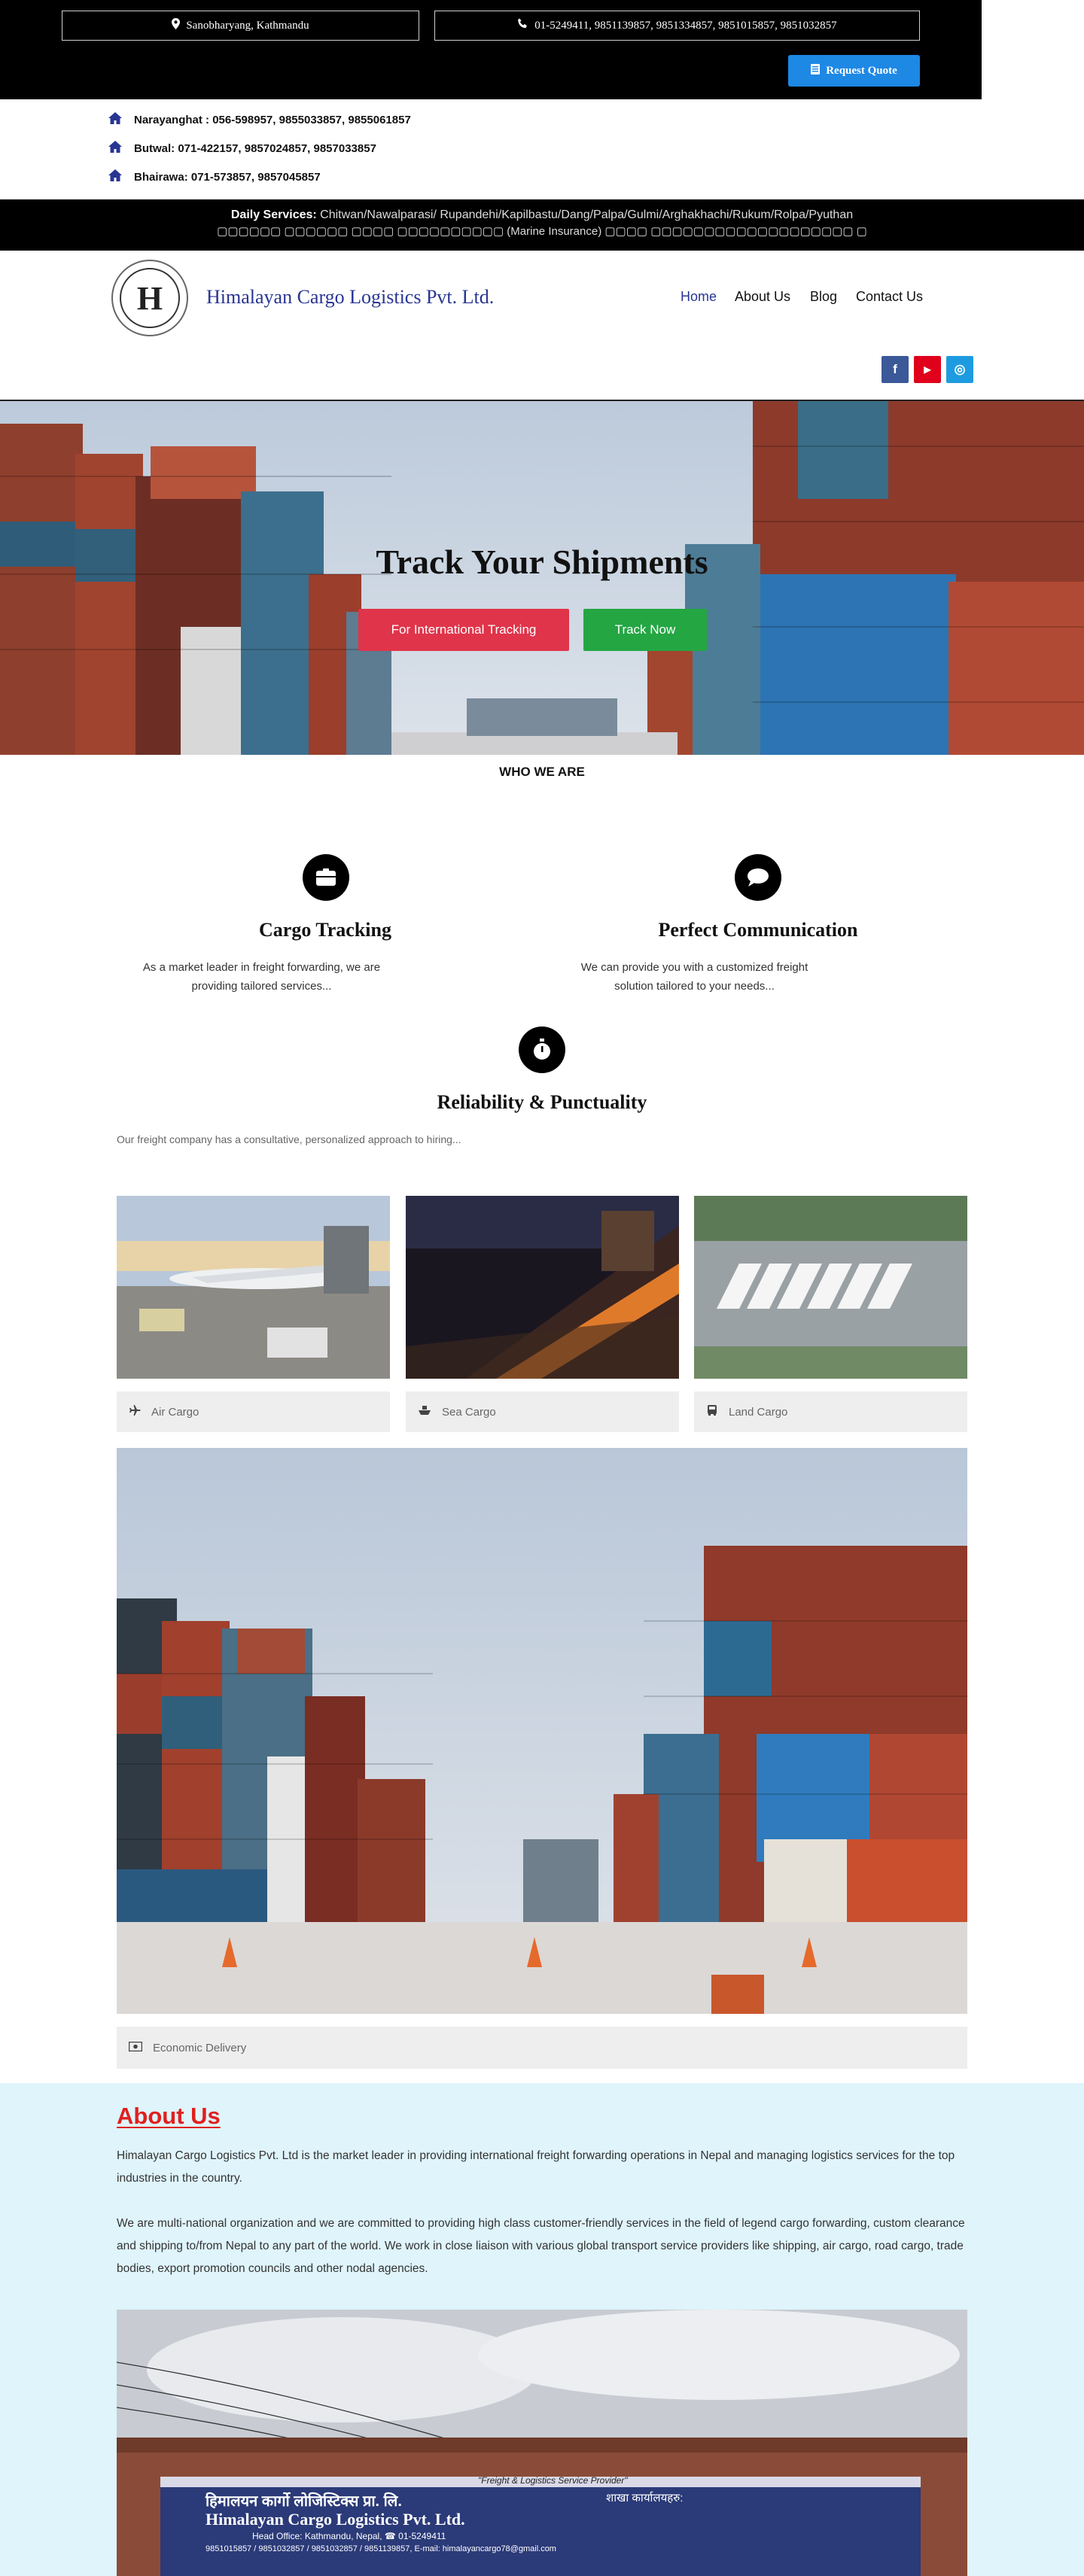  What do you see at coordinates (645, 630) in the screenshot?
I see `track-now-button: Track Now` at bounding box center [645, 630].